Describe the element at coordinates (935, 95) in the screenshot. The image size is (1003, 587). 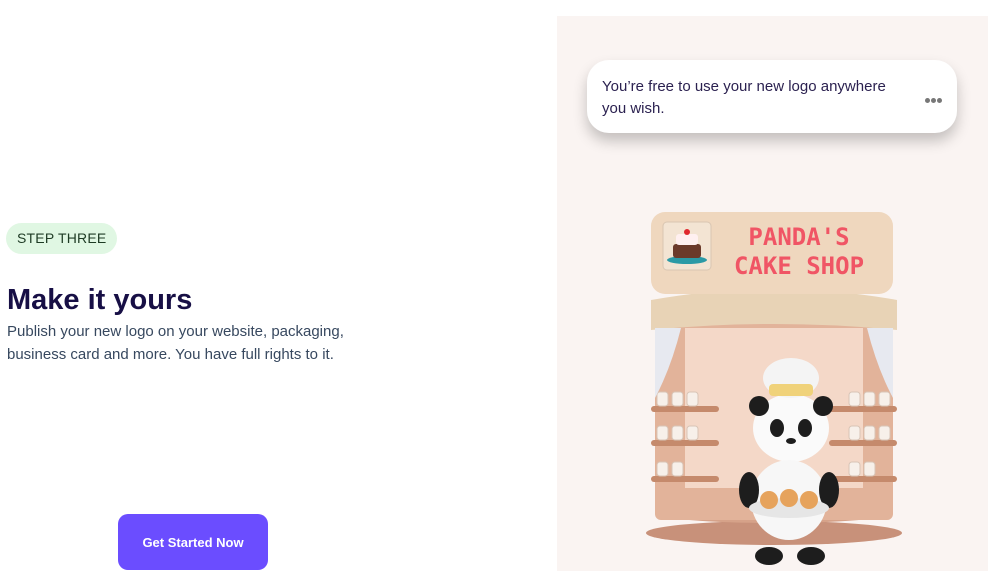
I see `more-dots-icon` at that location.